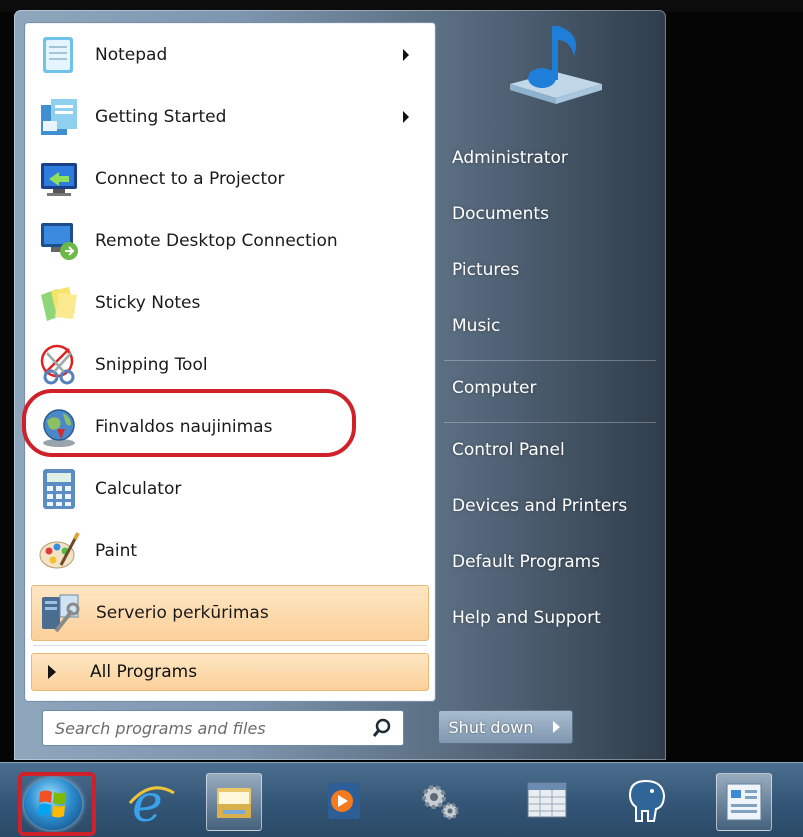 This screenshot has width=803, height=837. I want to click on taskbar-file-explorer, so click(234, 802).